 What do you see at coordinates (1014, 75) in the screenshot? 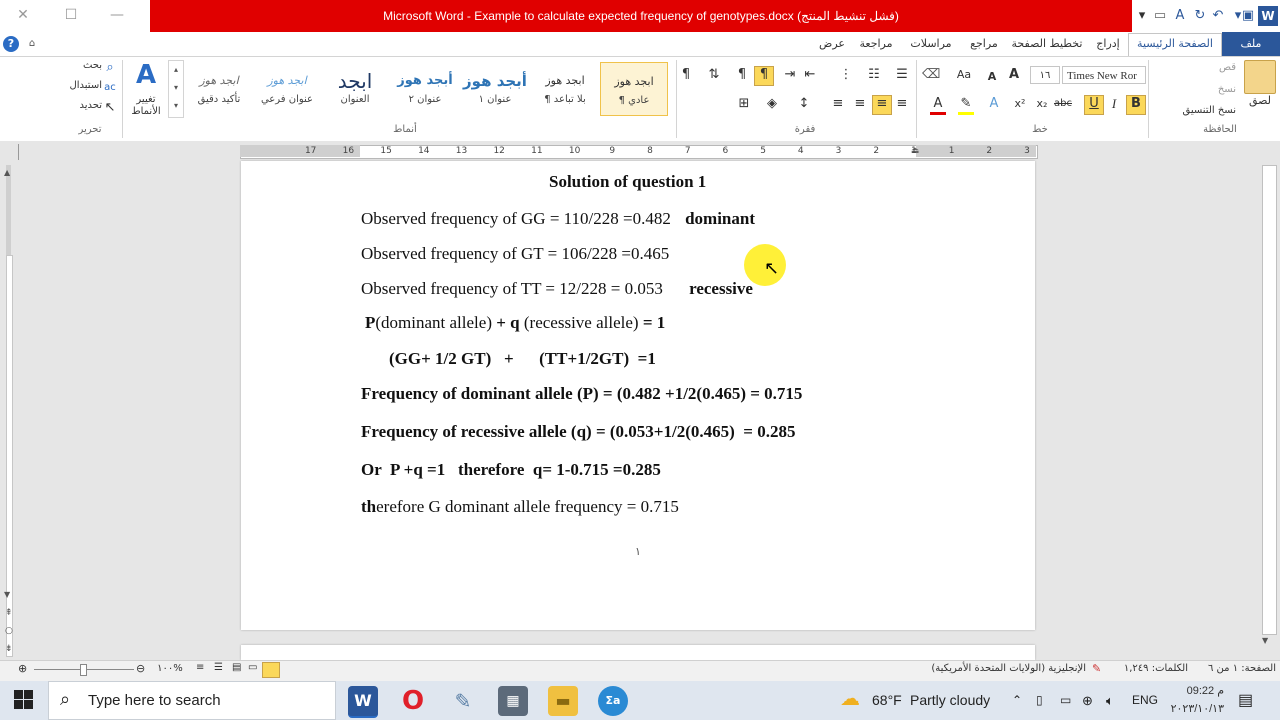
I see `grow-font-icon: A` at bounding box center [1014, 75].